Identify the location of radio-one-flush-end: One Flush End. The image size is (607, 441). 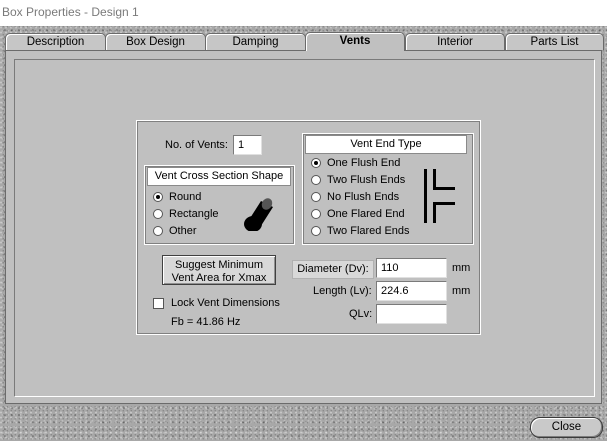
(355, 163).